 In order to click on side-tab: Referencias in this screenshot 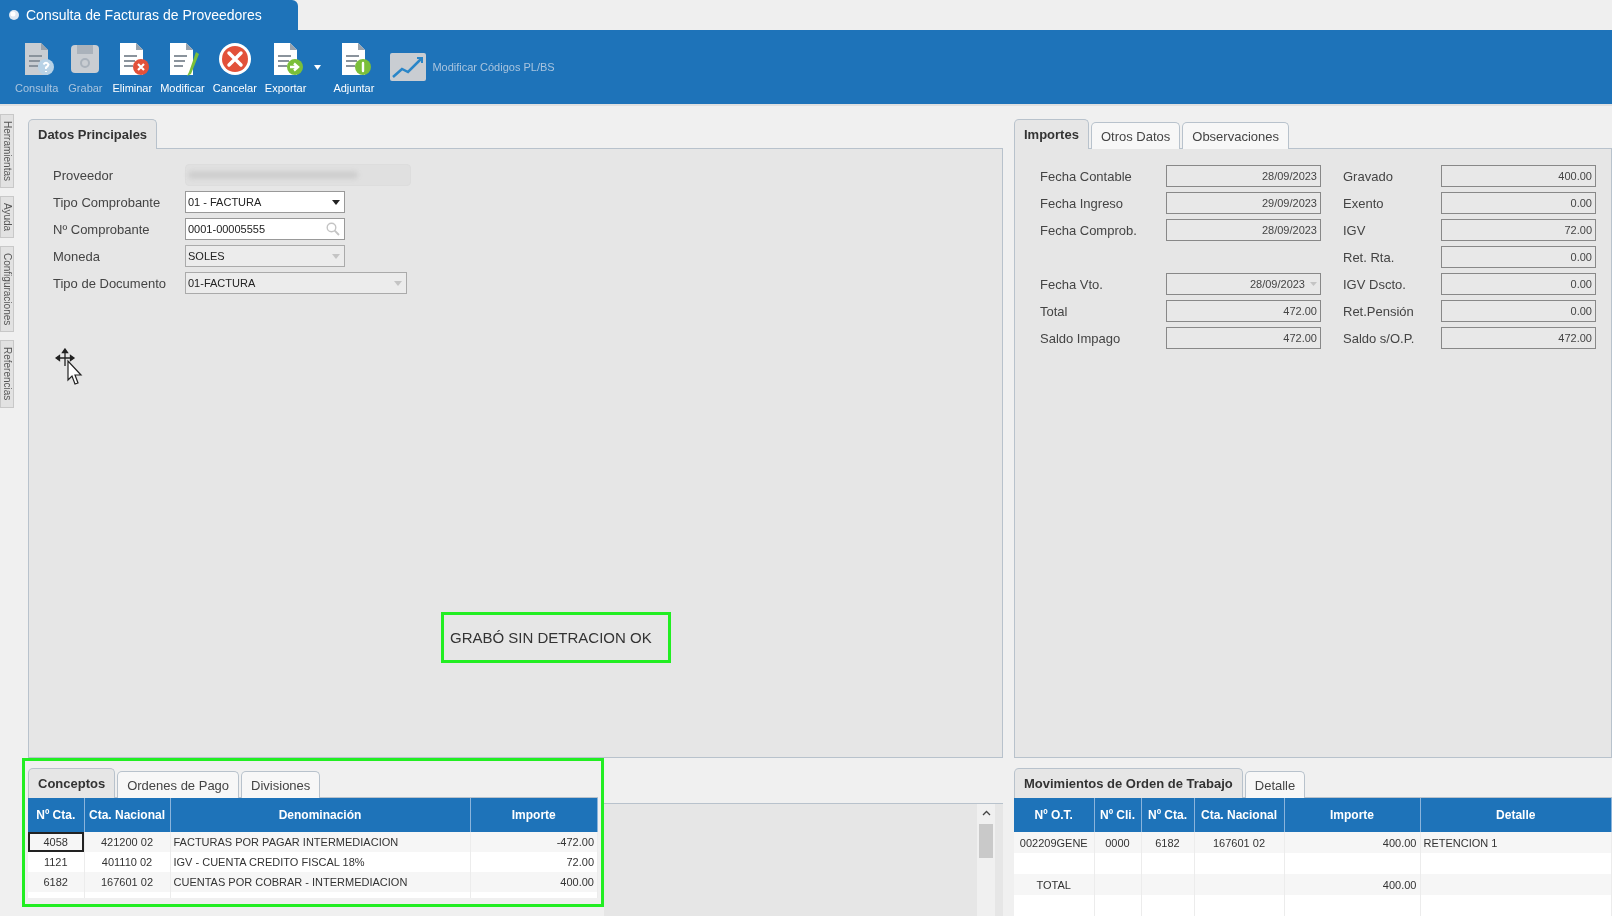, I will do `click(7, 374)`.